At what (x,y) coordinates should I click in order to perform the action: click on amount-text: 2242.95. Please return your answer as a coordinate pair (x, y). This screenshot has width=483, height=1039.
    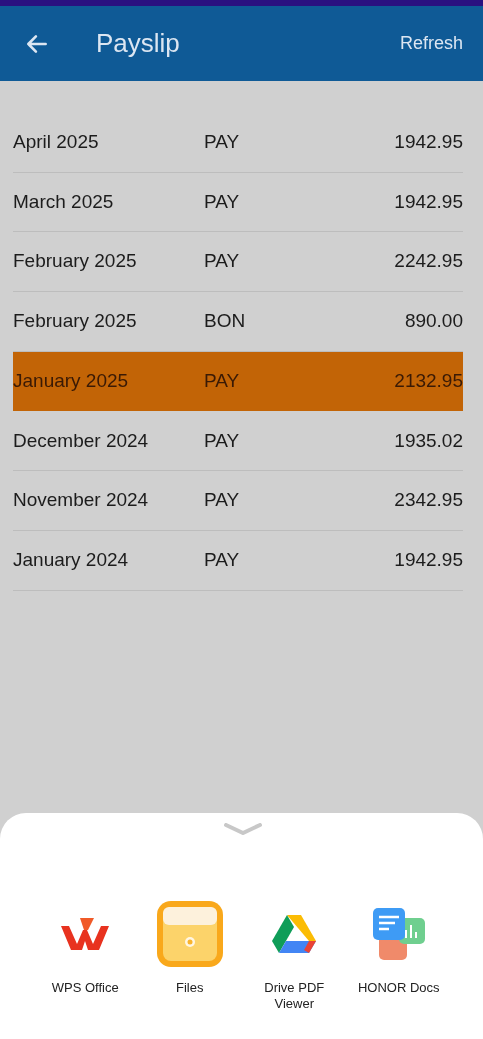
    Looking at the image, I should click on (428, 261).